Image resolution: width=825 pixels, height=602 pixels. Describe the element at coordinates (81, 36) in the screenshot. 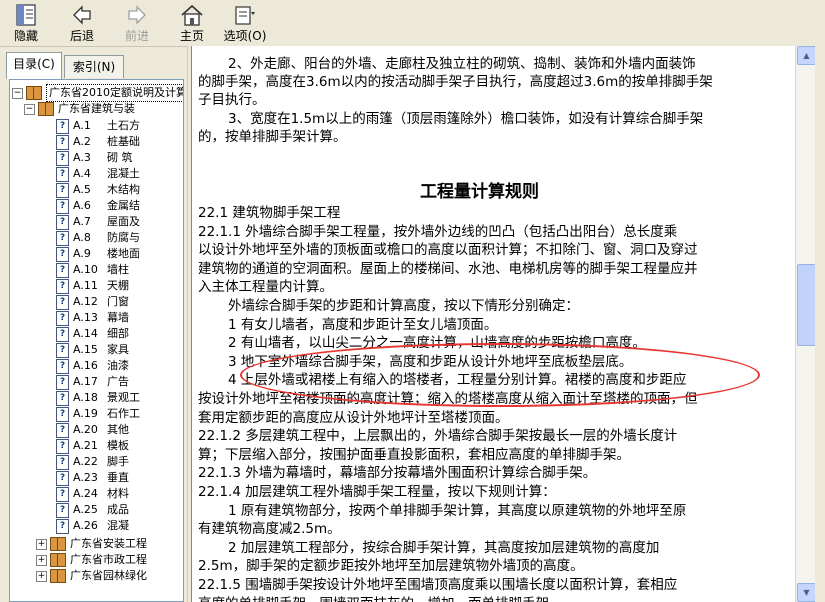

I see `back-label: 后退` at that location.